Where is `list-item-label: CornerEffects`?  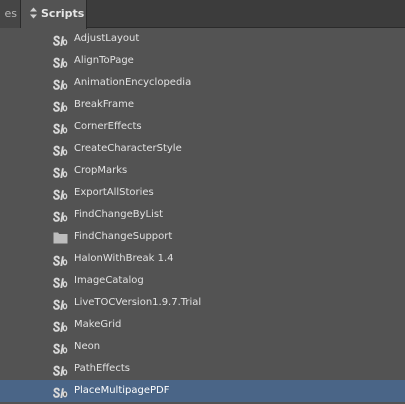 list-item-label: CornerEffects is located at coordinates (108, 126).